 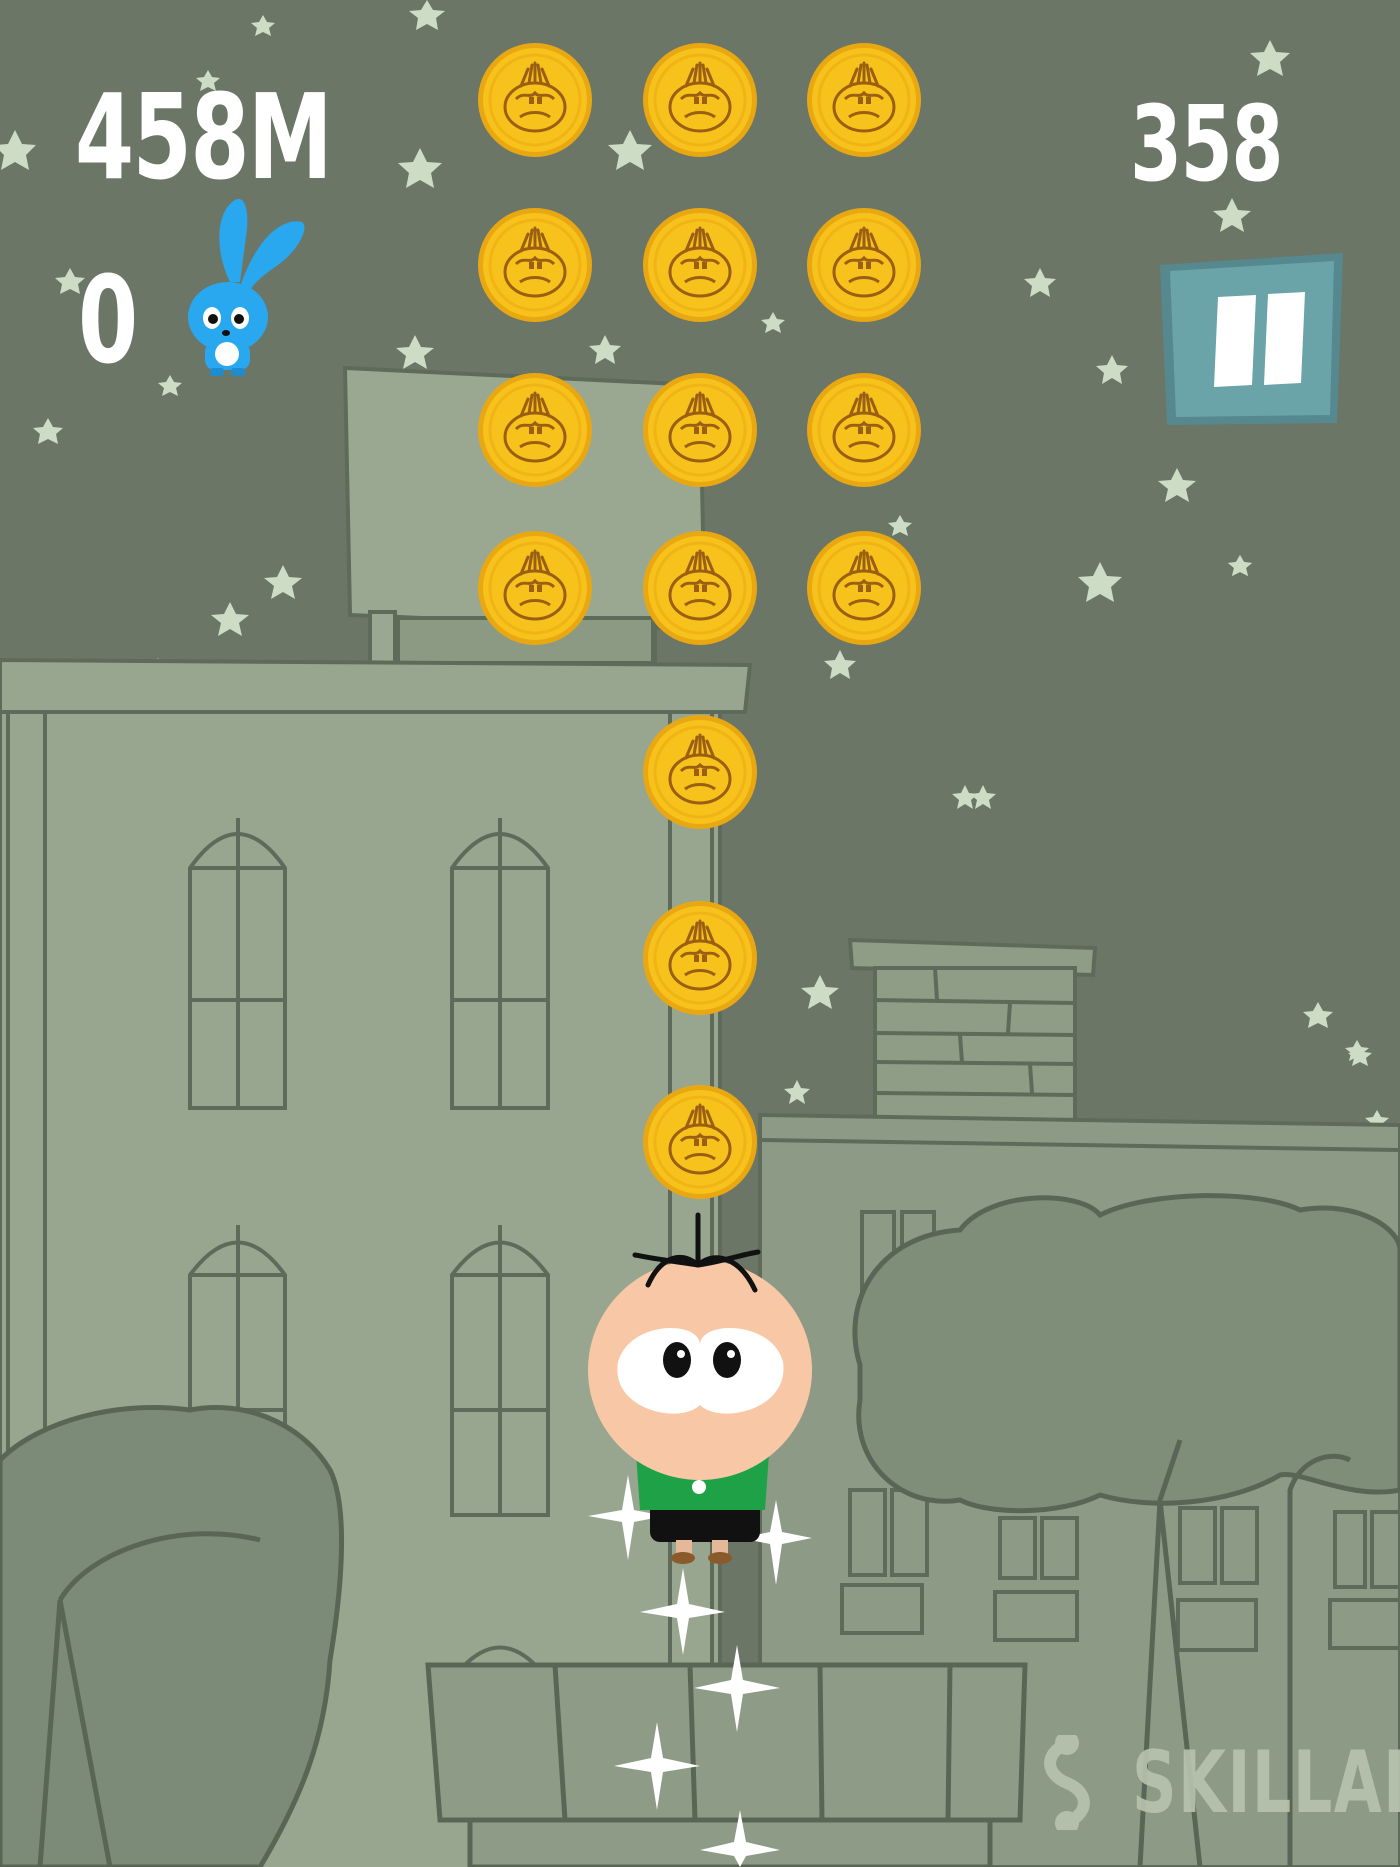 I want to click on skillab-logo-icon, so click(x=1067, y=1782).